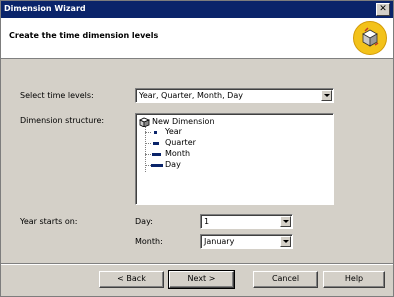 Image resolution: width=394 pixels, height=297 pixels. Describe the element at coordinates (219, 241) in the screenshot. I see `month-value: January` at that location.